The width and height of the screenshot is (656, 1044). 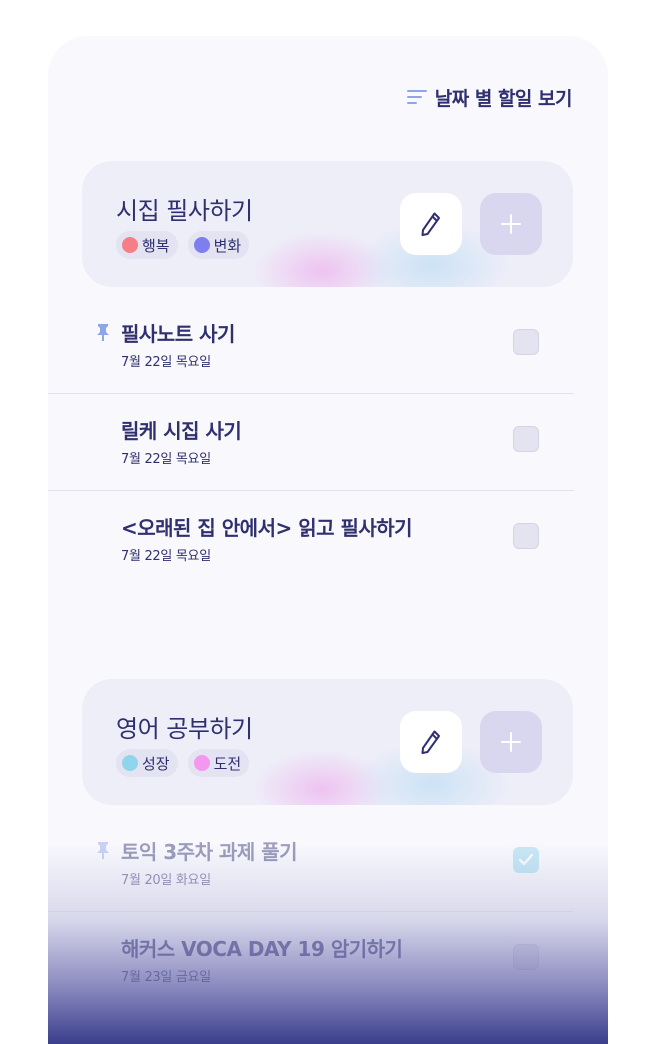 What do you see at coordinates (178, 334) in the screenshot?
I see `task-title: 필사노트 사기` at bounding box center [178, 334].